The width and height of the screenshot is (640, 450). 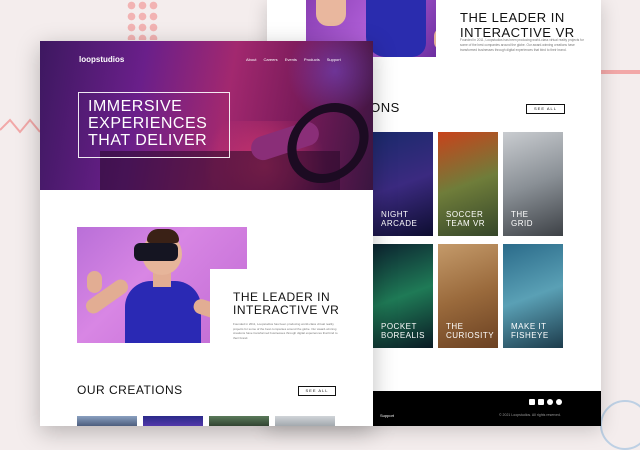 I want to click on vr-headset-icon, so click(x=156, y=252).